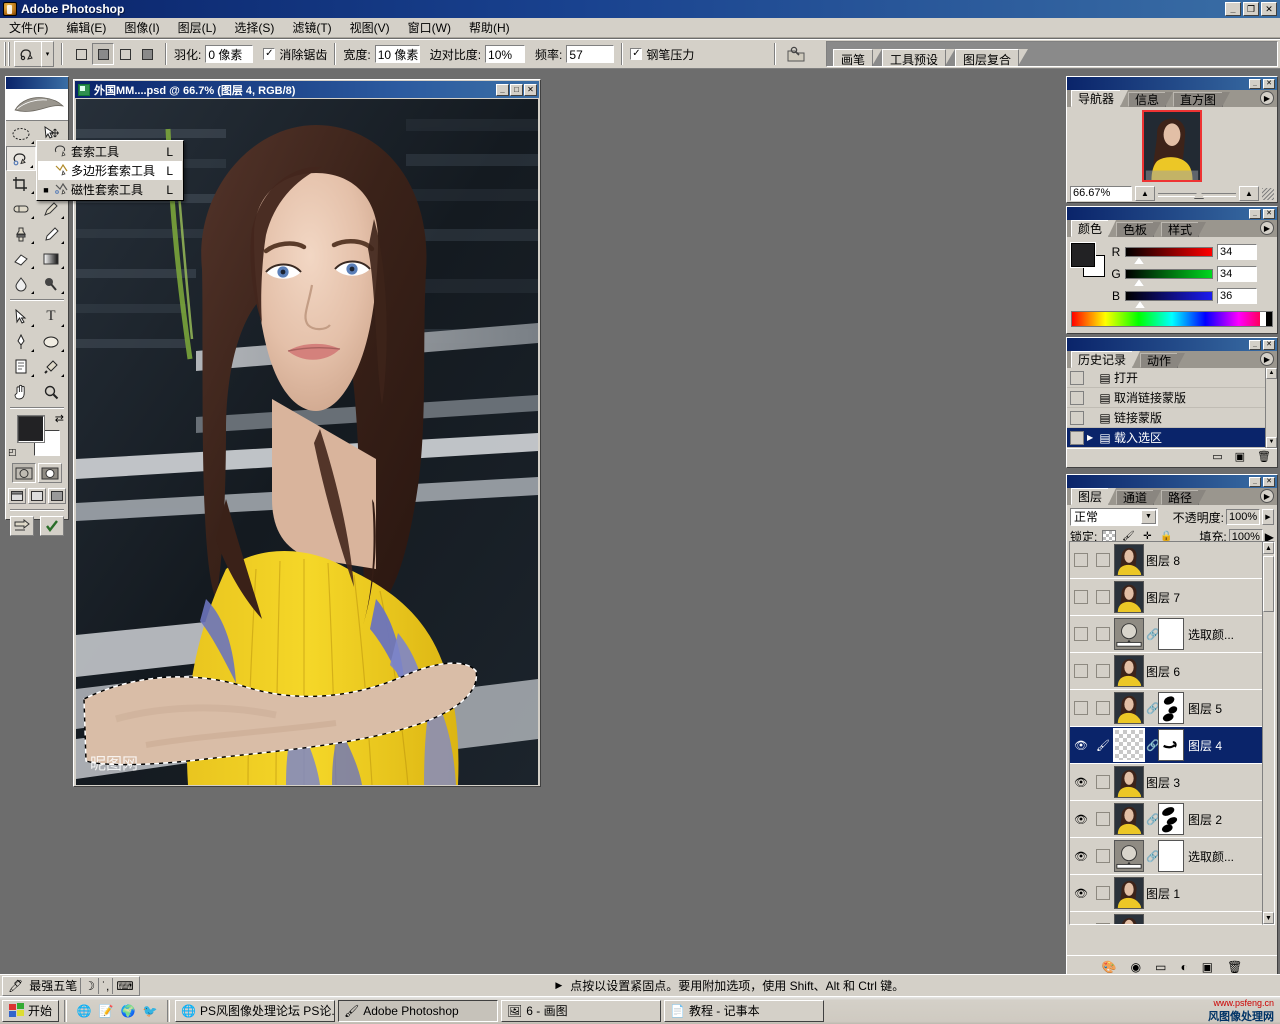  What do you see at coordinates (1269, 344) in the screenshot?
I see `history-close-button: ✕` at bounding box center [1269, 344].